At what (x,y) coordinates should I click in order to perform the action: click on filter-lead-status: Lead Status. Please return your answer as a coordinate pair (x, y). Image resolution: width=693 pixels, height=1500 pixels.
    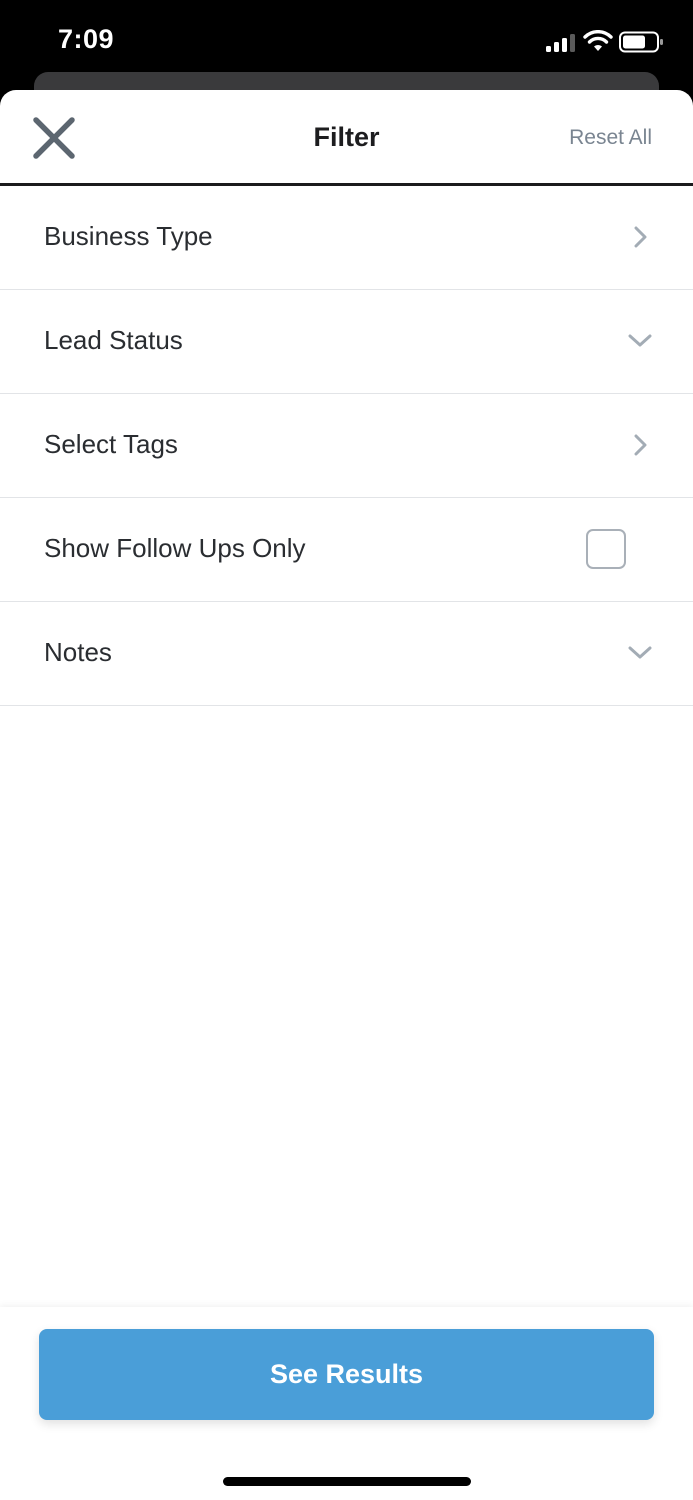
    Looking at the image, I should click on (346, 342).